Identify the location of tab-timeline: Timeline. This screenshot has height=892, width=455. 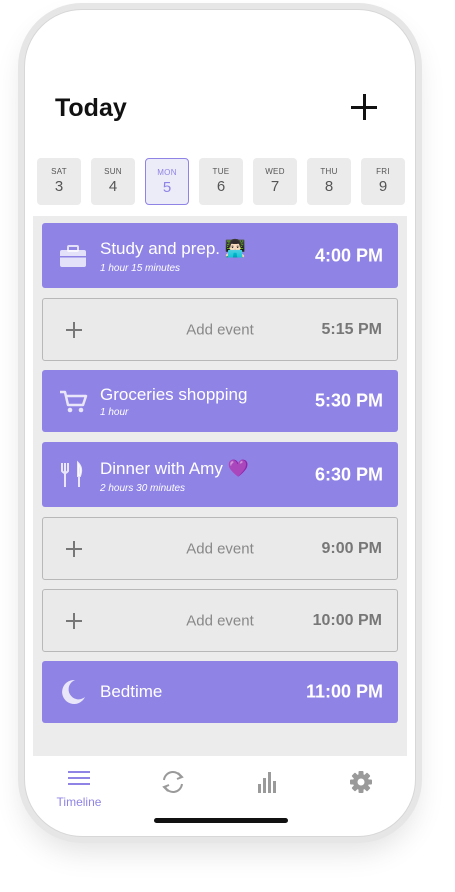
(79, 788).